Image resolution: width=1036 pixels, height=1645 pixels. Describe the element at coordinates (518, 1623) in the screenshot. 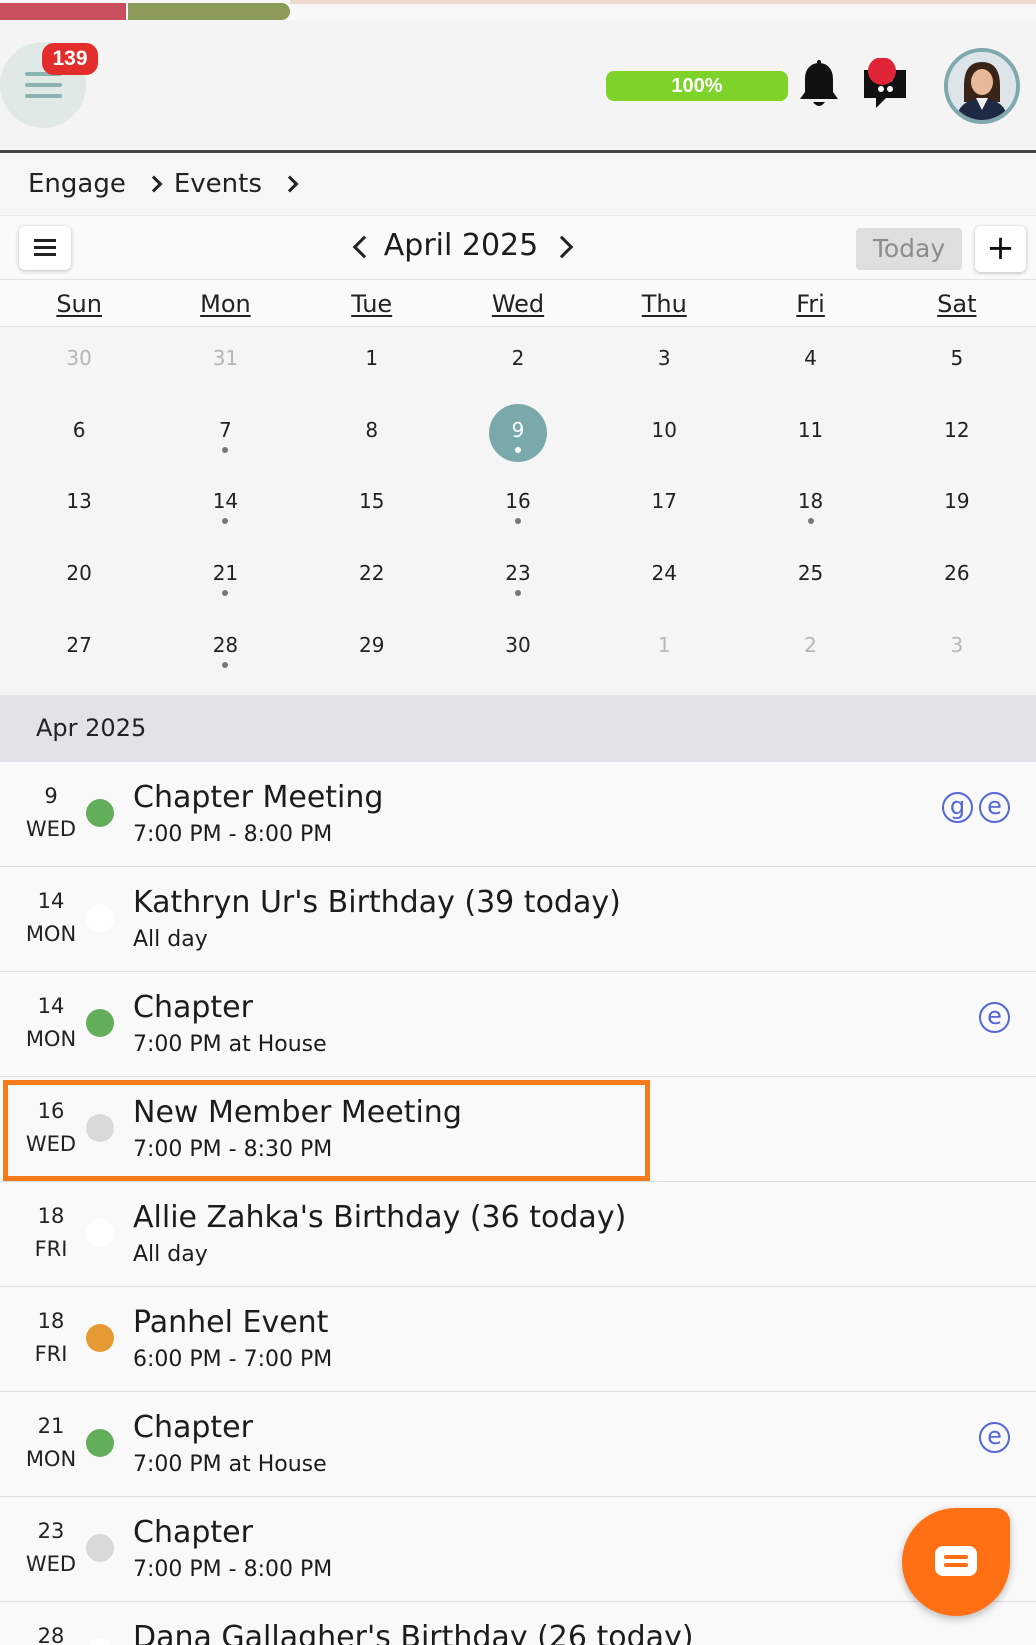

I see `event-row: 28 Dana Gallagher's Birthday (26 today)` at that location.